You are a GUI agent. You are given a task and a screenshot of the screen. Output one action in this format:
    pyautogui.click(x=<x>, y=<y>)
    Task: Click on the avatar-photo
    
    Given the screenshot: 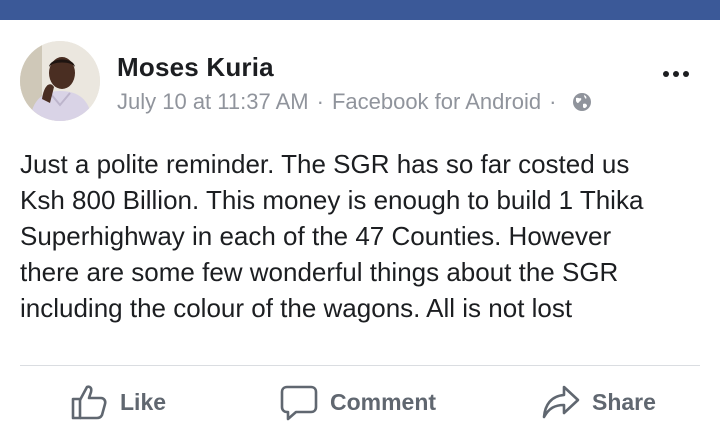 What is the action you would take?
    pyautogui.click(x=60, y=81)
    